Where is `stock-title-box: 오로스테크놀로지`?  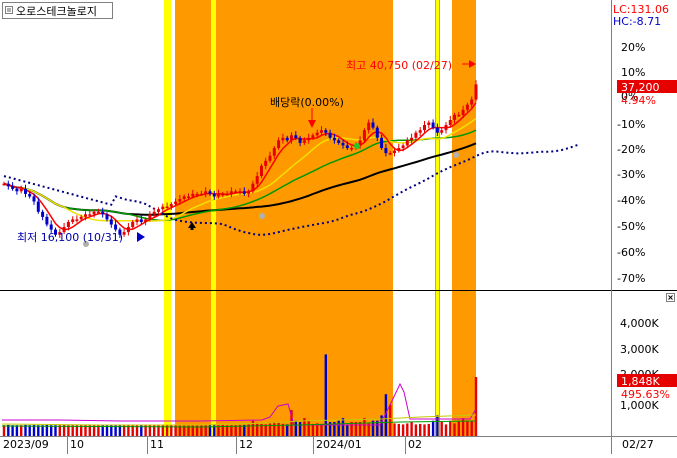 stock-title-box: 오로스테크놀로지 is located at coordinates (57, 10).